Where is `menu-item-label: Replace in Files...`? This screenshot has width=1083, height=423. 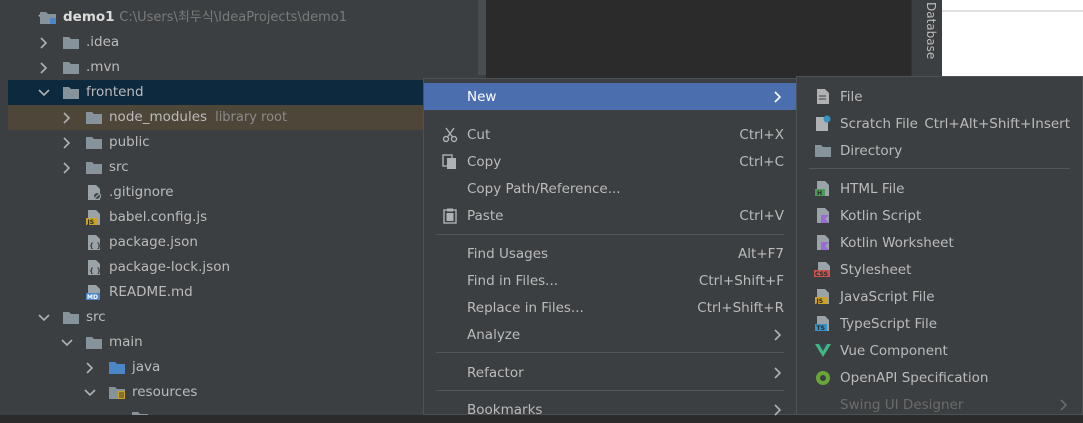 menu-item-label: Replace in Files... is located at coordinates (525, 307).